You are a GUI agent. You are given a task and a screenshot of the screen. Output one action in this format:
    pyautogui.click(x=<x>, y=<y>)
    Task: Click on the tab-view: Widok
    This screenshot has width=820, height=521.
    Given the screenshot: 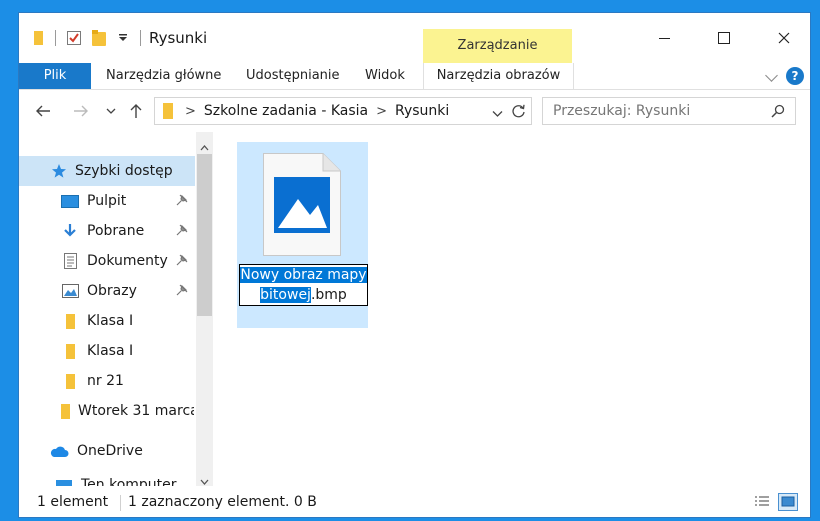 What is the action you would take?
    pyautogui.click(x=385, y=76)
    